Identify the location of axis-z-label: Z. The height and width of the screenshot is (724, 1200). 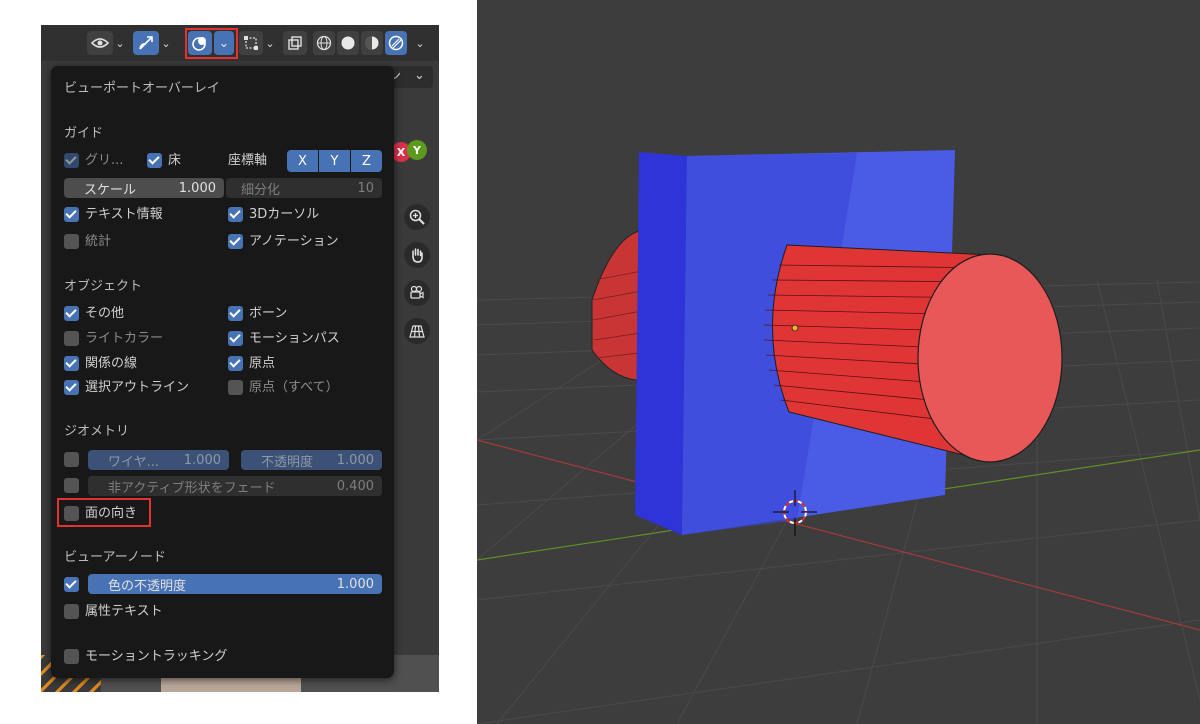
(366, 161).